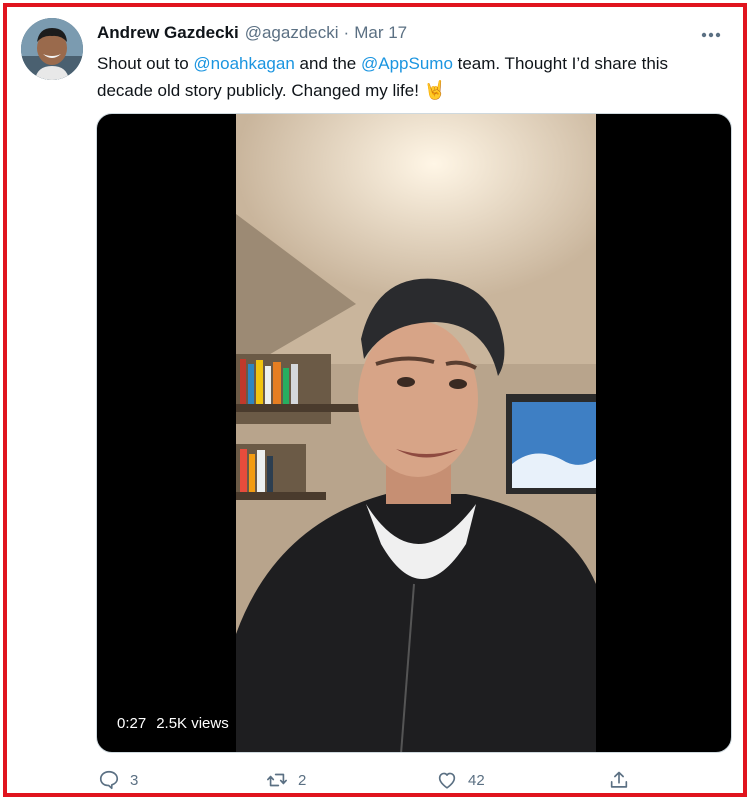 The image size is (750, 800). What do you see at coordinates (277, 780) in the screenshot?
I see `retweet-icon` at bounding box center [277, 780].